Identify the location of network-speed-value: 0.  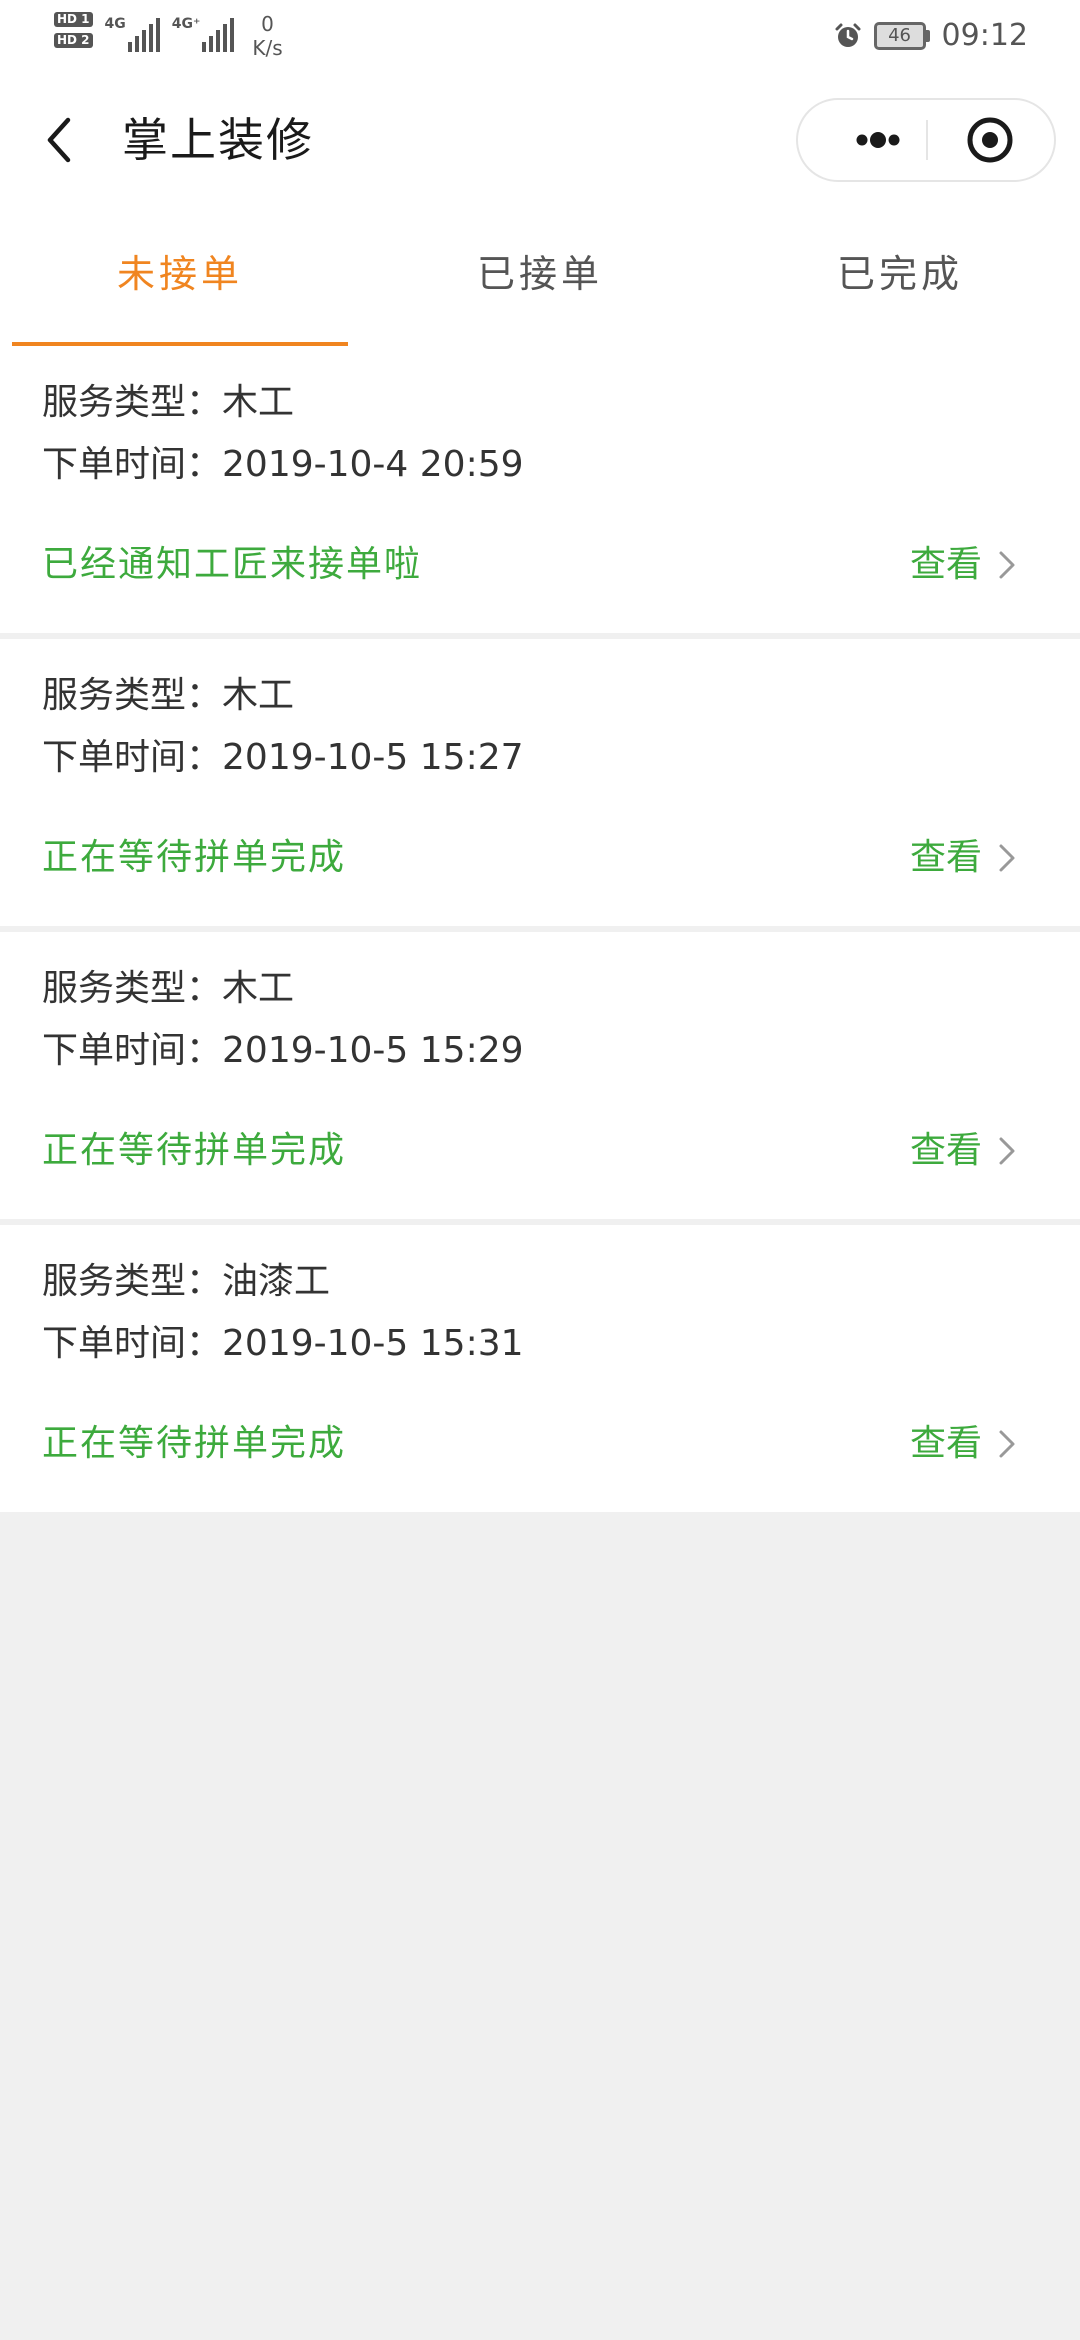
(267, 24).